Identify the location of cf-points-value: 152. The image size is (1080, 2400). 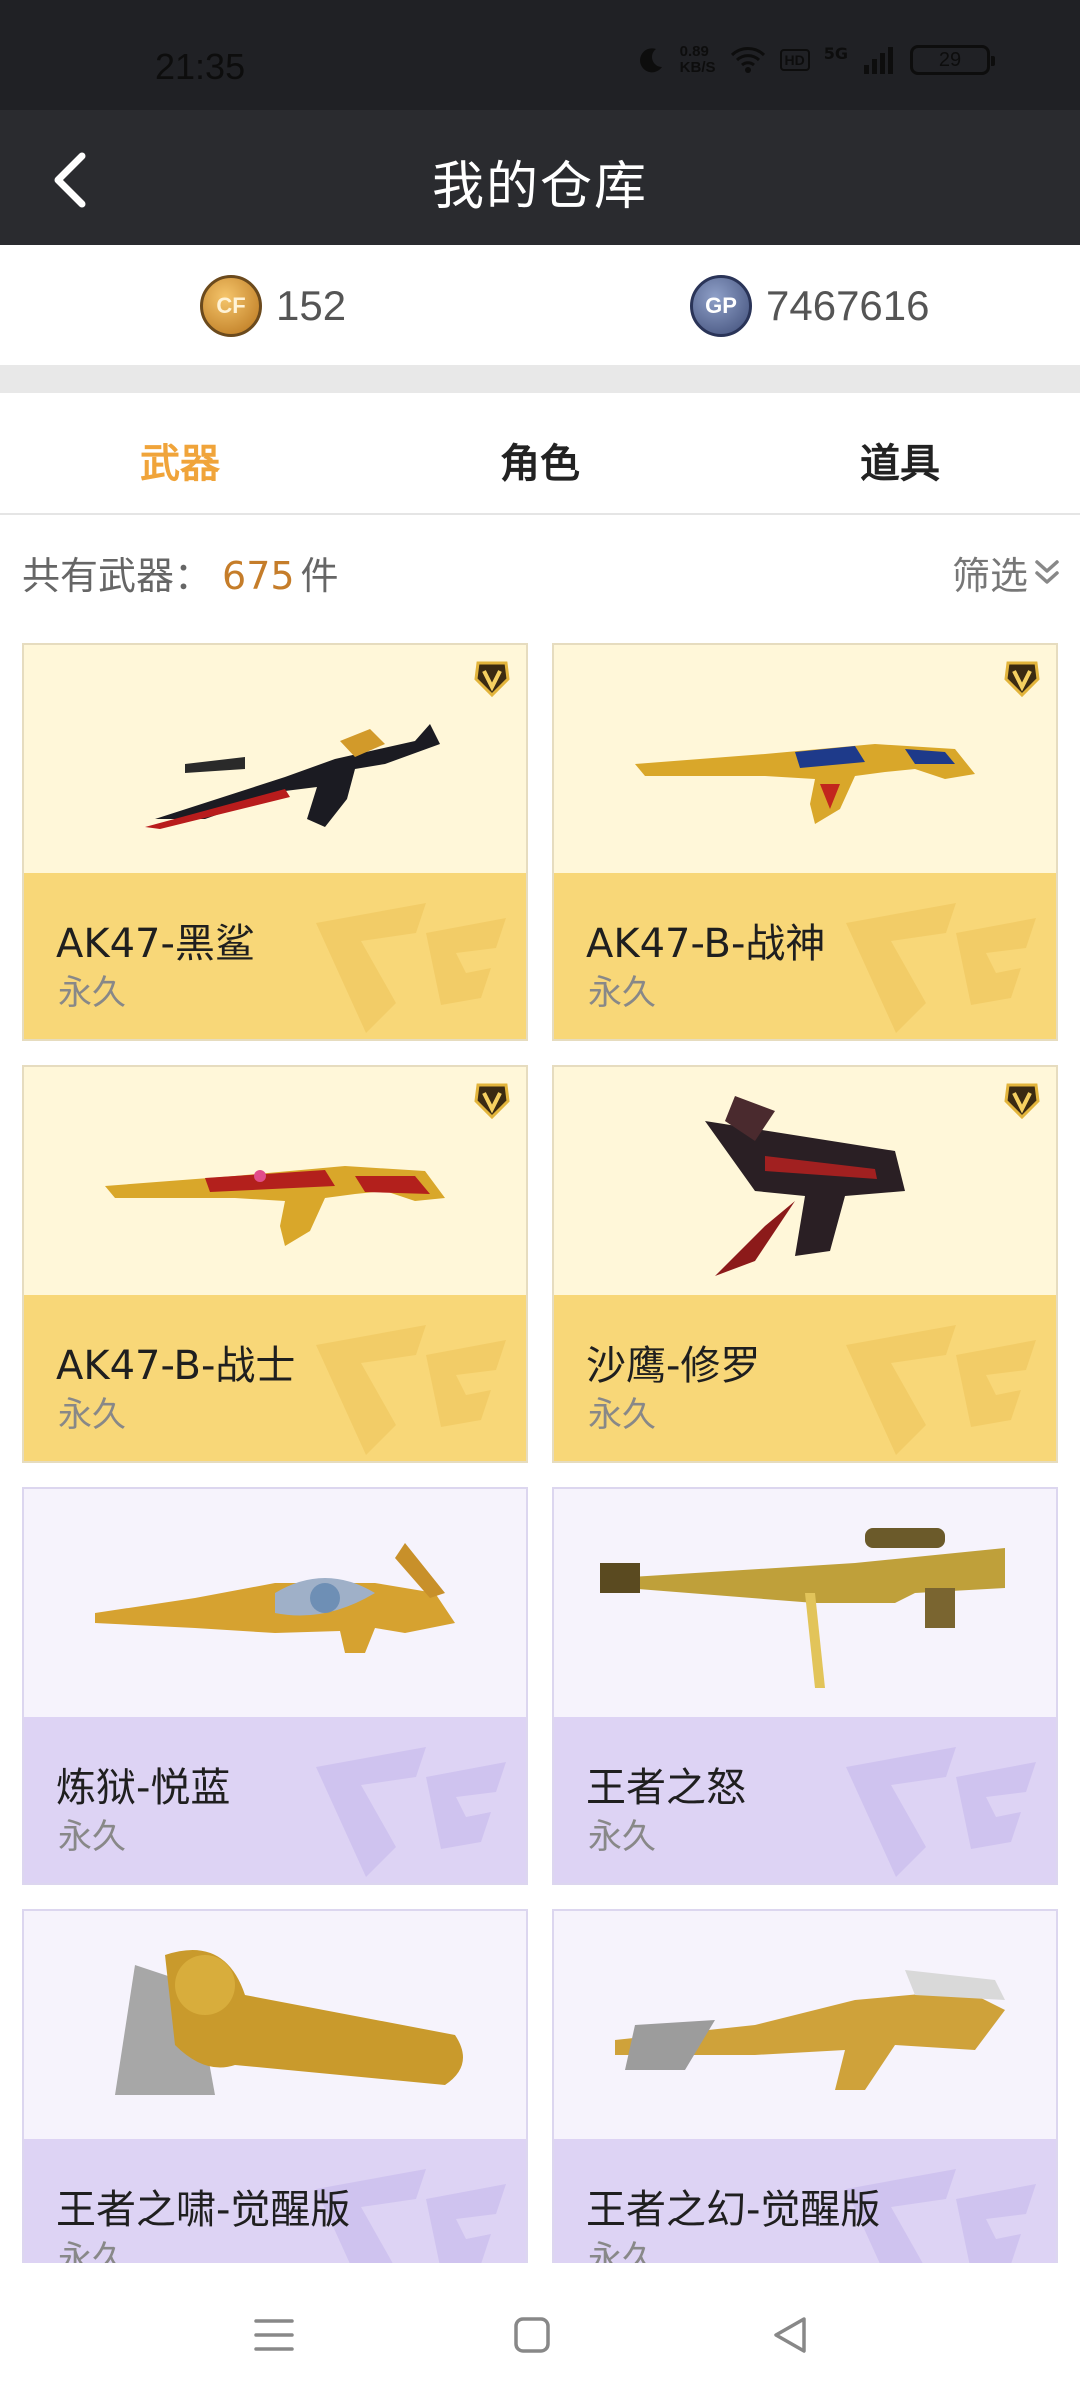
(311, 305).